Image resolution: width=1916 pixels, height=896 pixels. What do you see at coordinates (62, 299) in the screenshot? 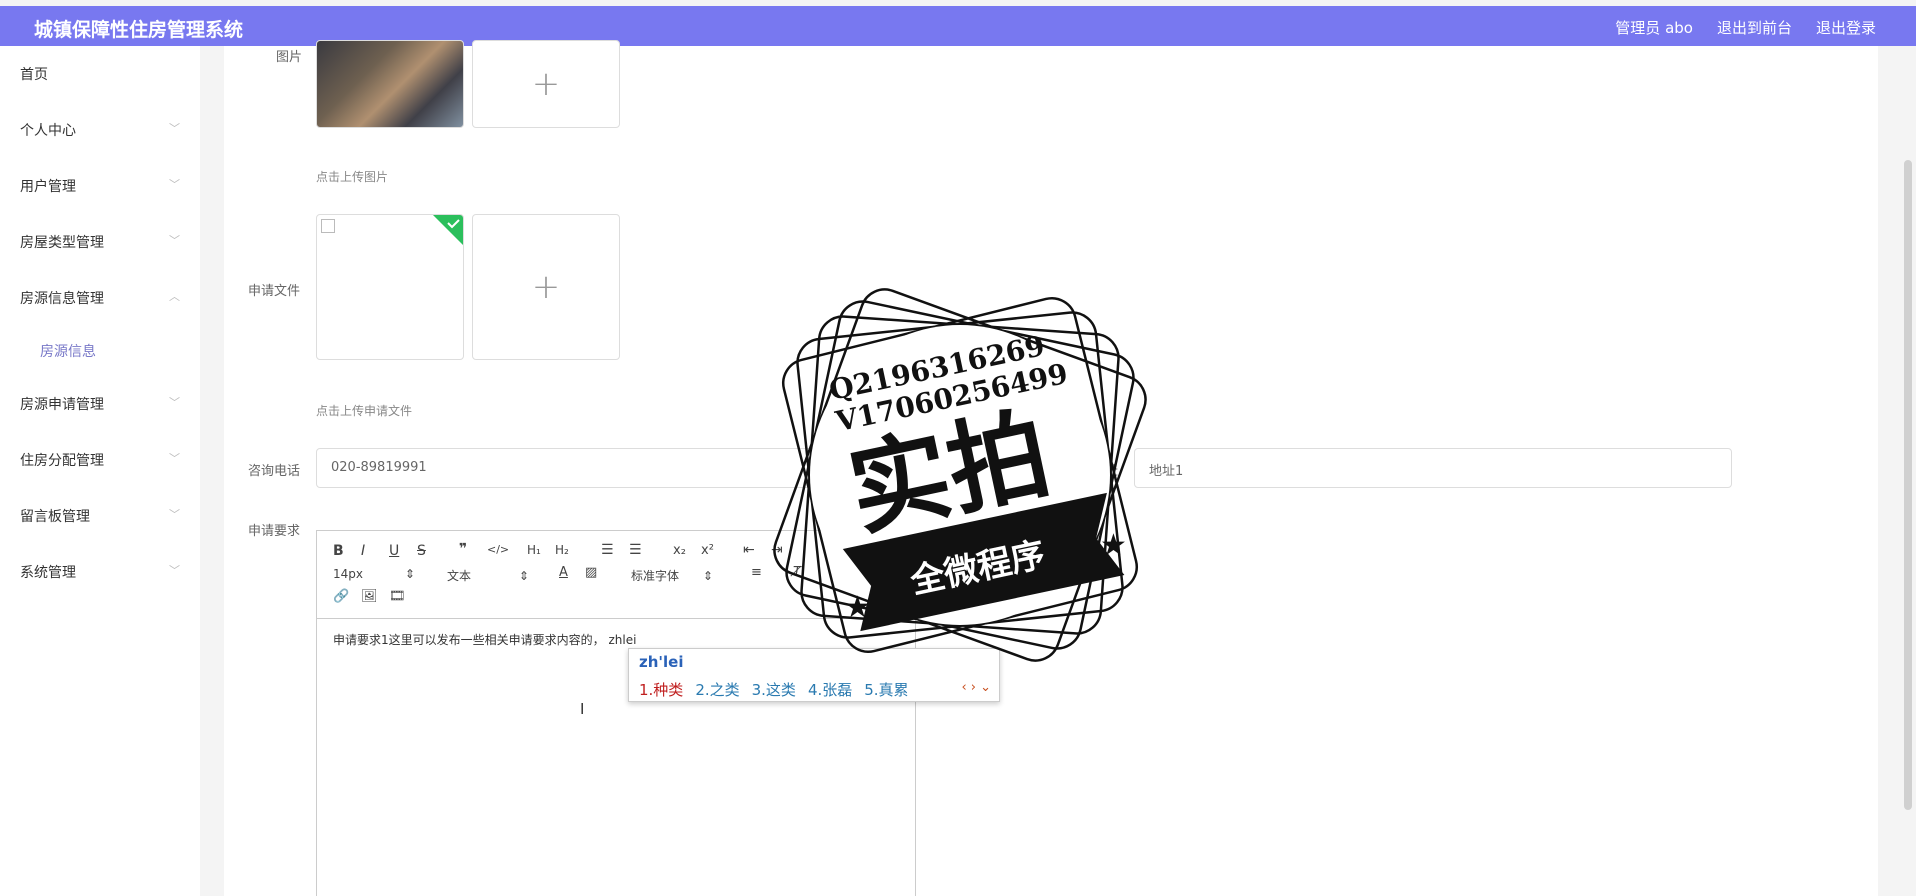
I see `sidebar-item-label: 房源信息管理` at bounding box center [62, 299].